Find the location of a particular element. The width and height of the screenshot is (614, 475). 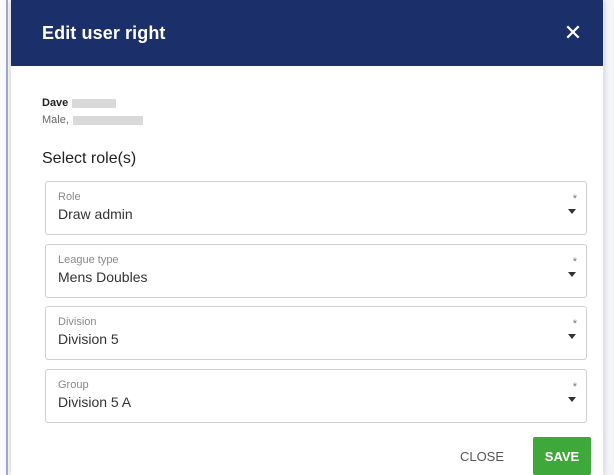

background-border-line is located at coordinates (7, 237).